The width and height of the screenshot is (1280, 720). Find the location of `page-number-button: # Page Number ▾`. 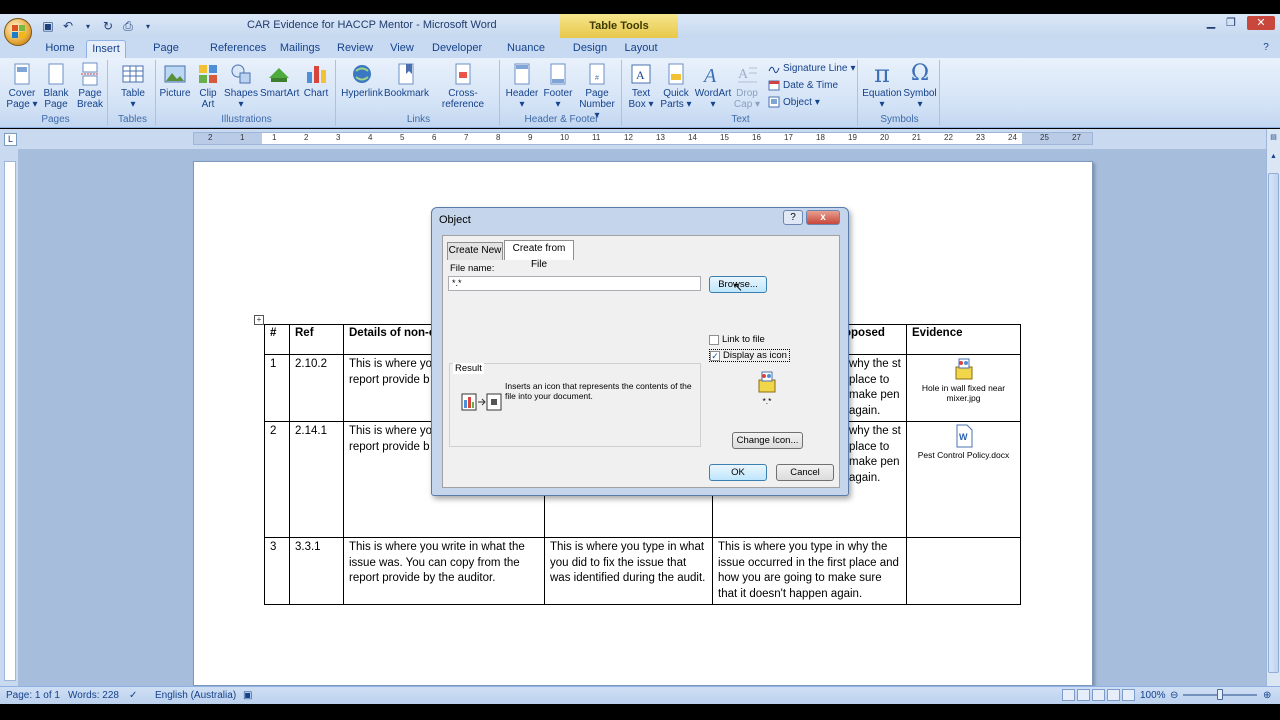

page-number-button: # Page Number ▾ is located at coordinates (597, 91).